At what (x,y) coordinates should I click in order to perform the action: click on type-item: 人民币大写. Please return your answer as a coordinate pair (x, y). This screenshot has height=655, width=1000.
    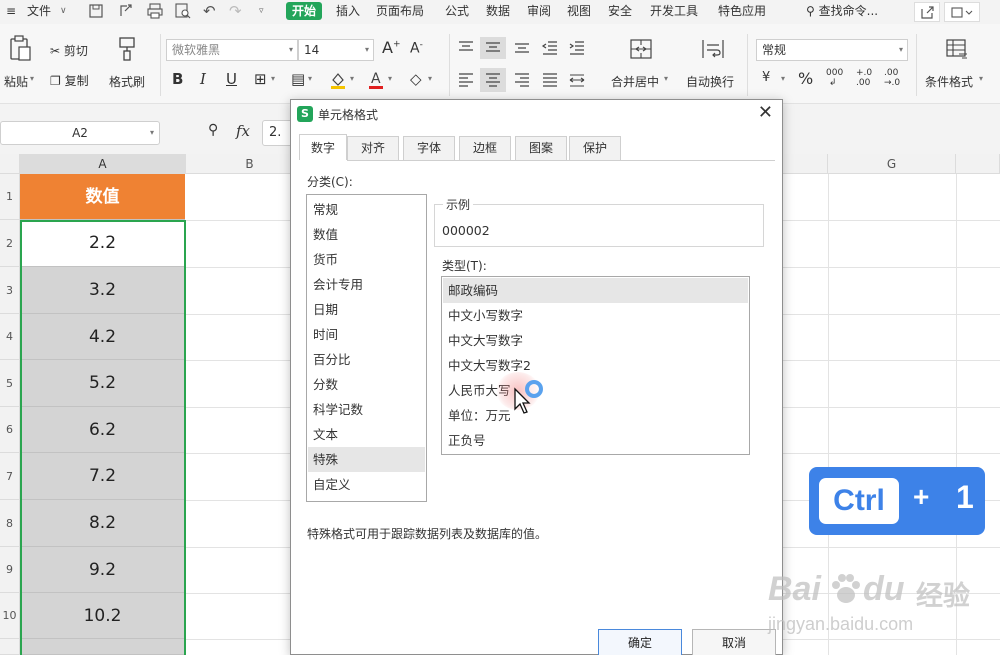
    Looking at the image, I should click on (595, 390).